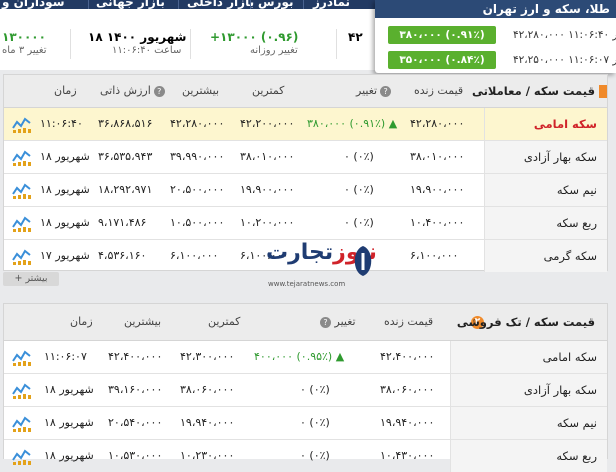 This screenshot has width=616, height=472. I want to click on cell-min: ۴۲،۳۰۰،۰۰۰, so click(207, 356).